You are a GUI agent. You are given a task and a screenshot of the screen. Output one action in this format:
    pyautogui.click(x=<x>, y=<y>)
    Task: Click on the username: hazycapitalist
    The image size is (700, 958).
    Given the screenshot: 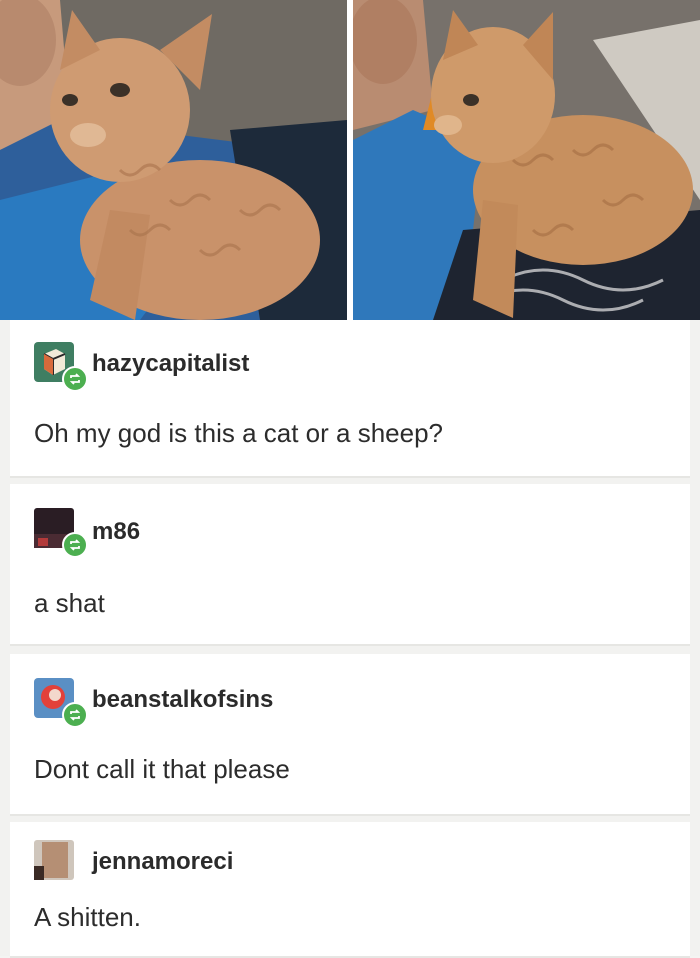 What is the action you would take?
    pyautogui.click(x=170, y=364)
    